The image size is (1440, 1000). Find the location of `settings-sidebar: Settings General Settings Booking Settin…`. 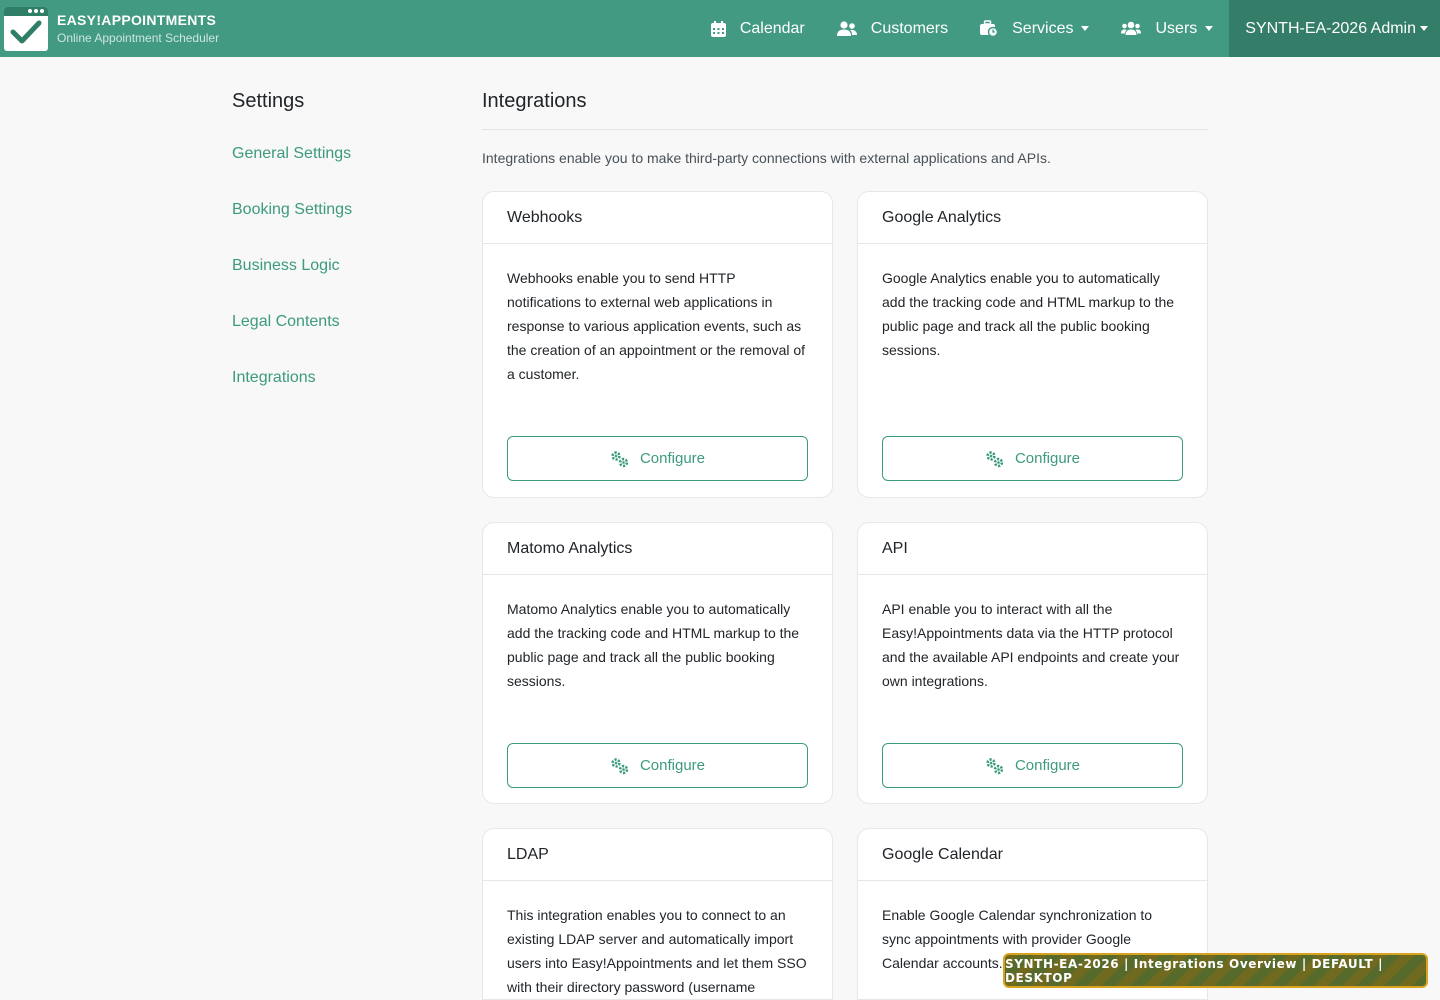

settings-sidebar: Settings General Settings Booking Settin… is located at coordinates (342, 256).